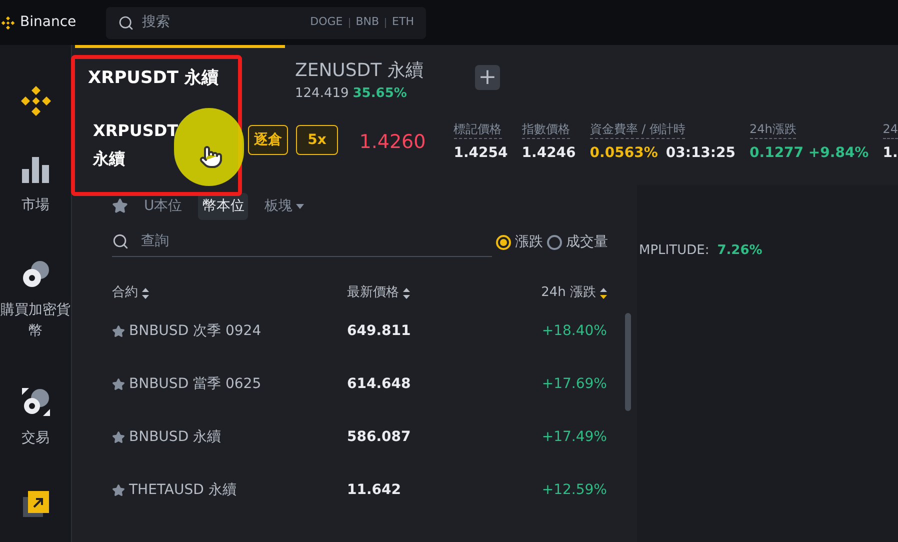 The image size is (898, 542). Describe the element at coordinates (392, 142) in the screenshot. I see `last-price: 1.4260` at that location.